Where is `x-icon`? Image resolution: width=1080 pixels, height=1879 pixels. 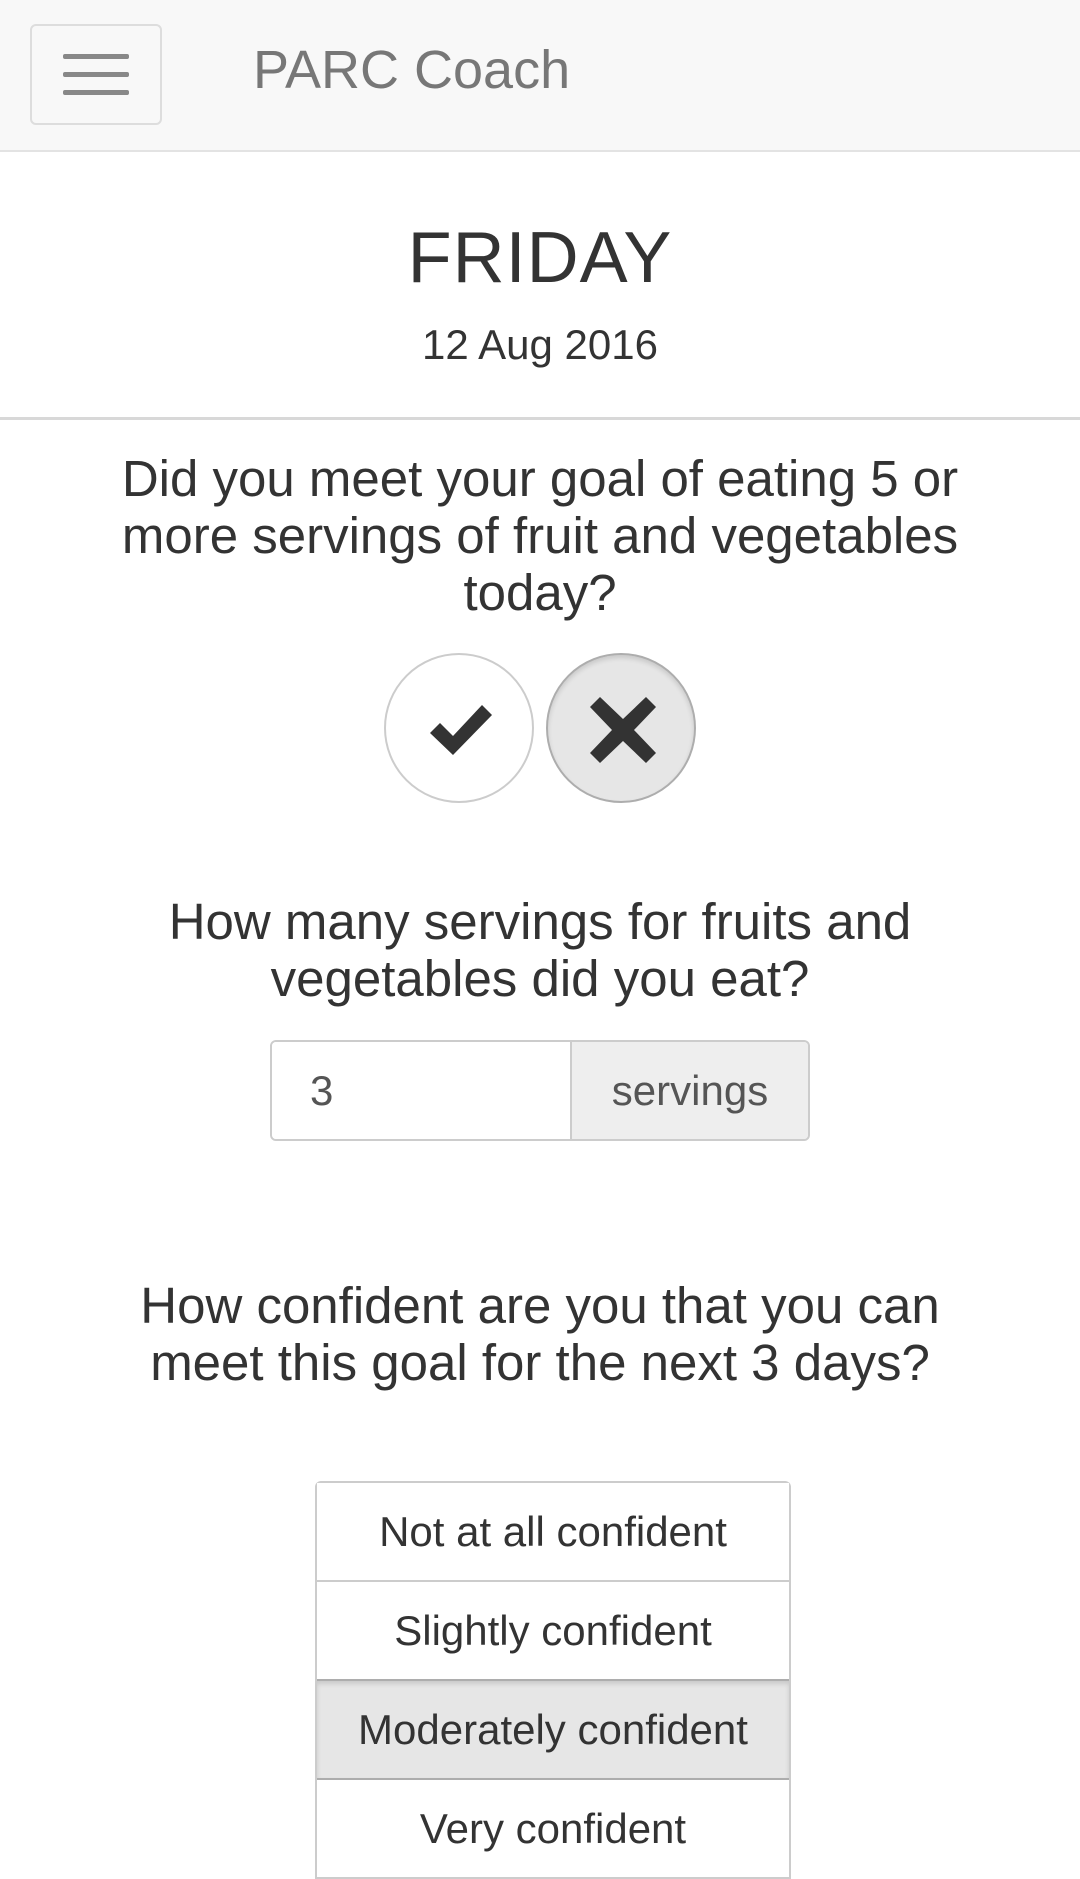 x-icon is located at coordinates (623, 730).